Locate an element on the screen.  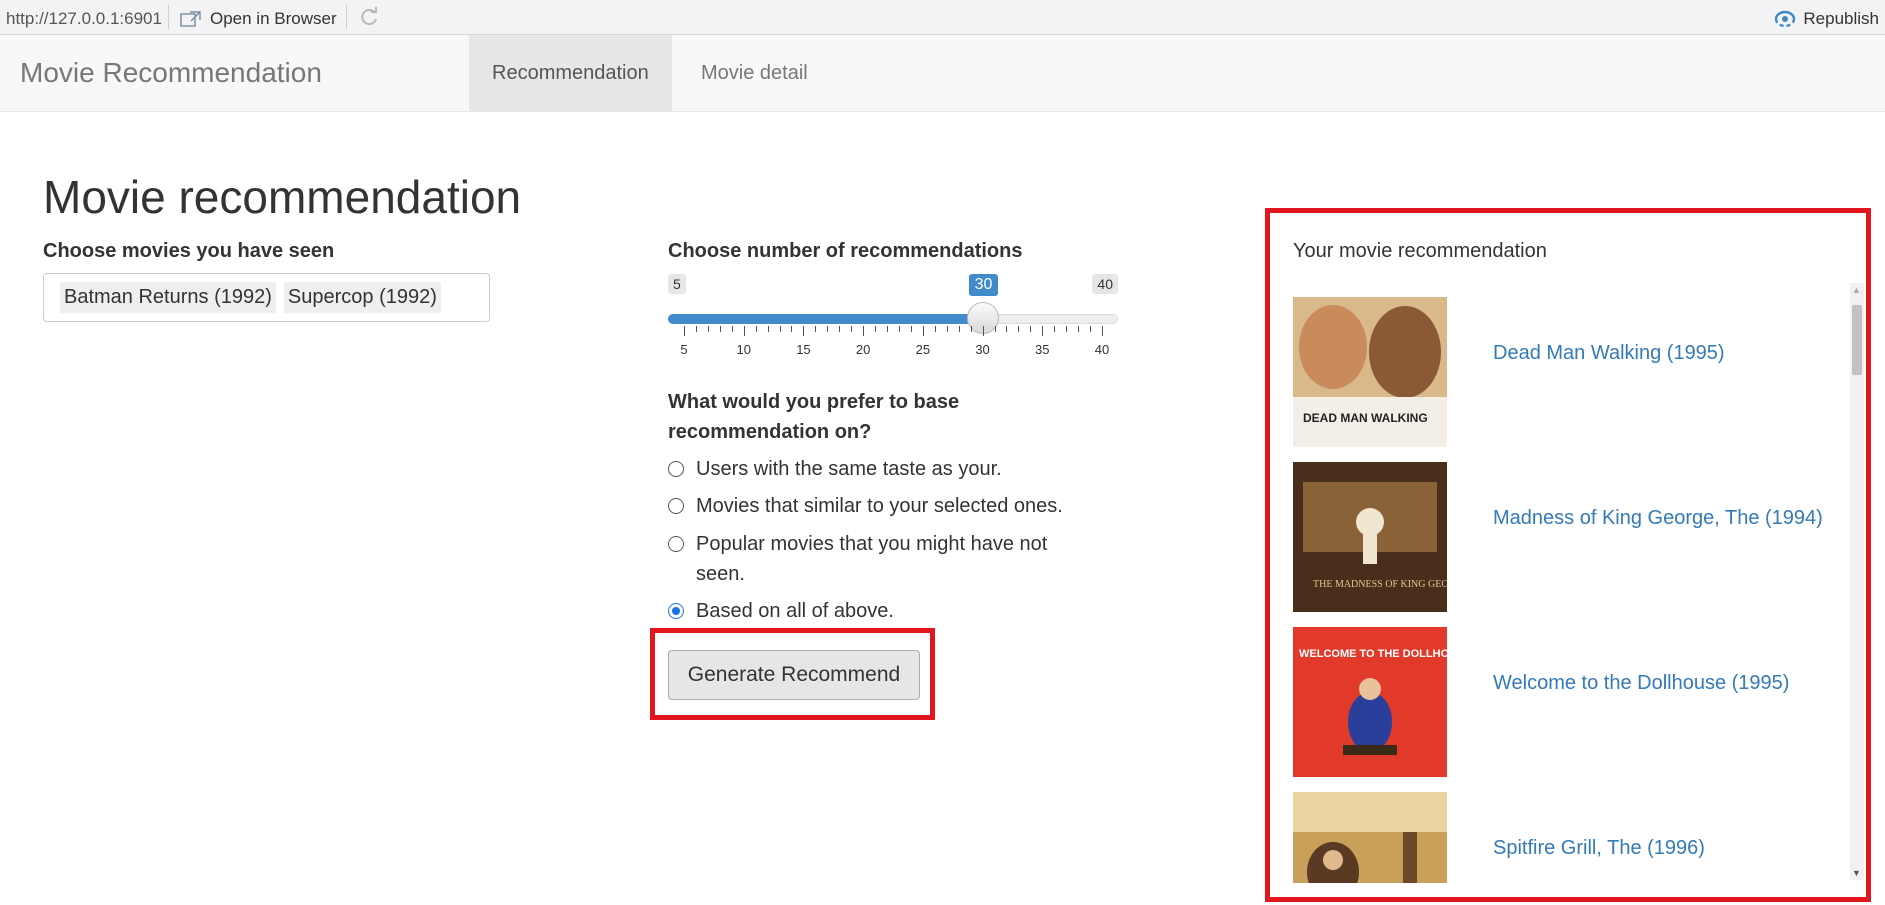
radio-option-label: Users with the same taste as your. is located at coordinates (849, 469).